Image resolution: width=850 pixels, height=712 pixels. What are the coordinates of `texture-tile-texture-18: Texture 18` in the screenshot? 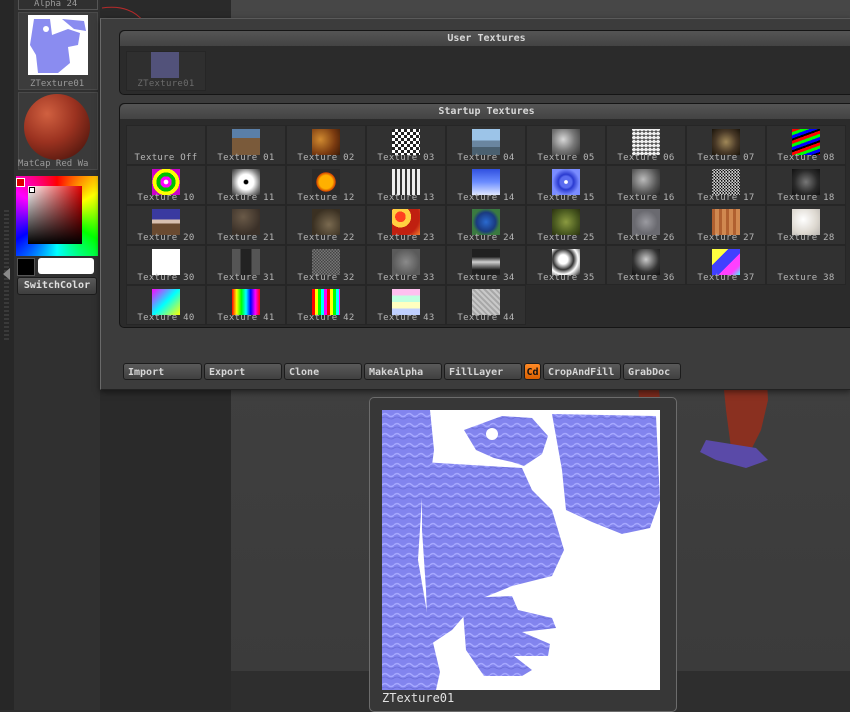 It's located at (806, 185).